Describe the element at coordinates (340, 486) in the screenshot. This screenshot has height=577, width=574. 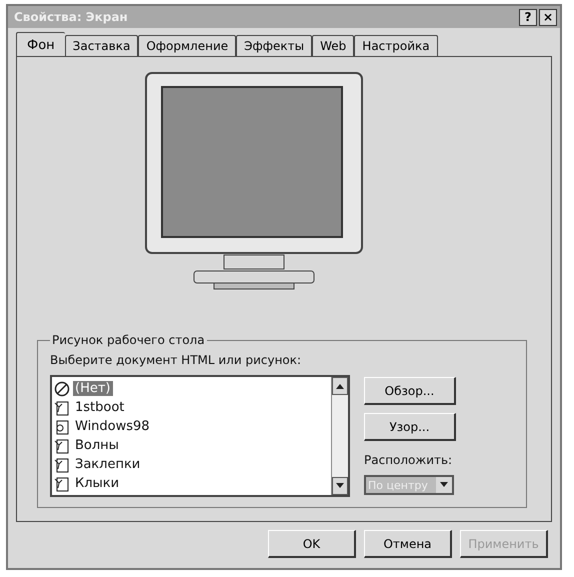
I see `down-arrow-icon` at that location.